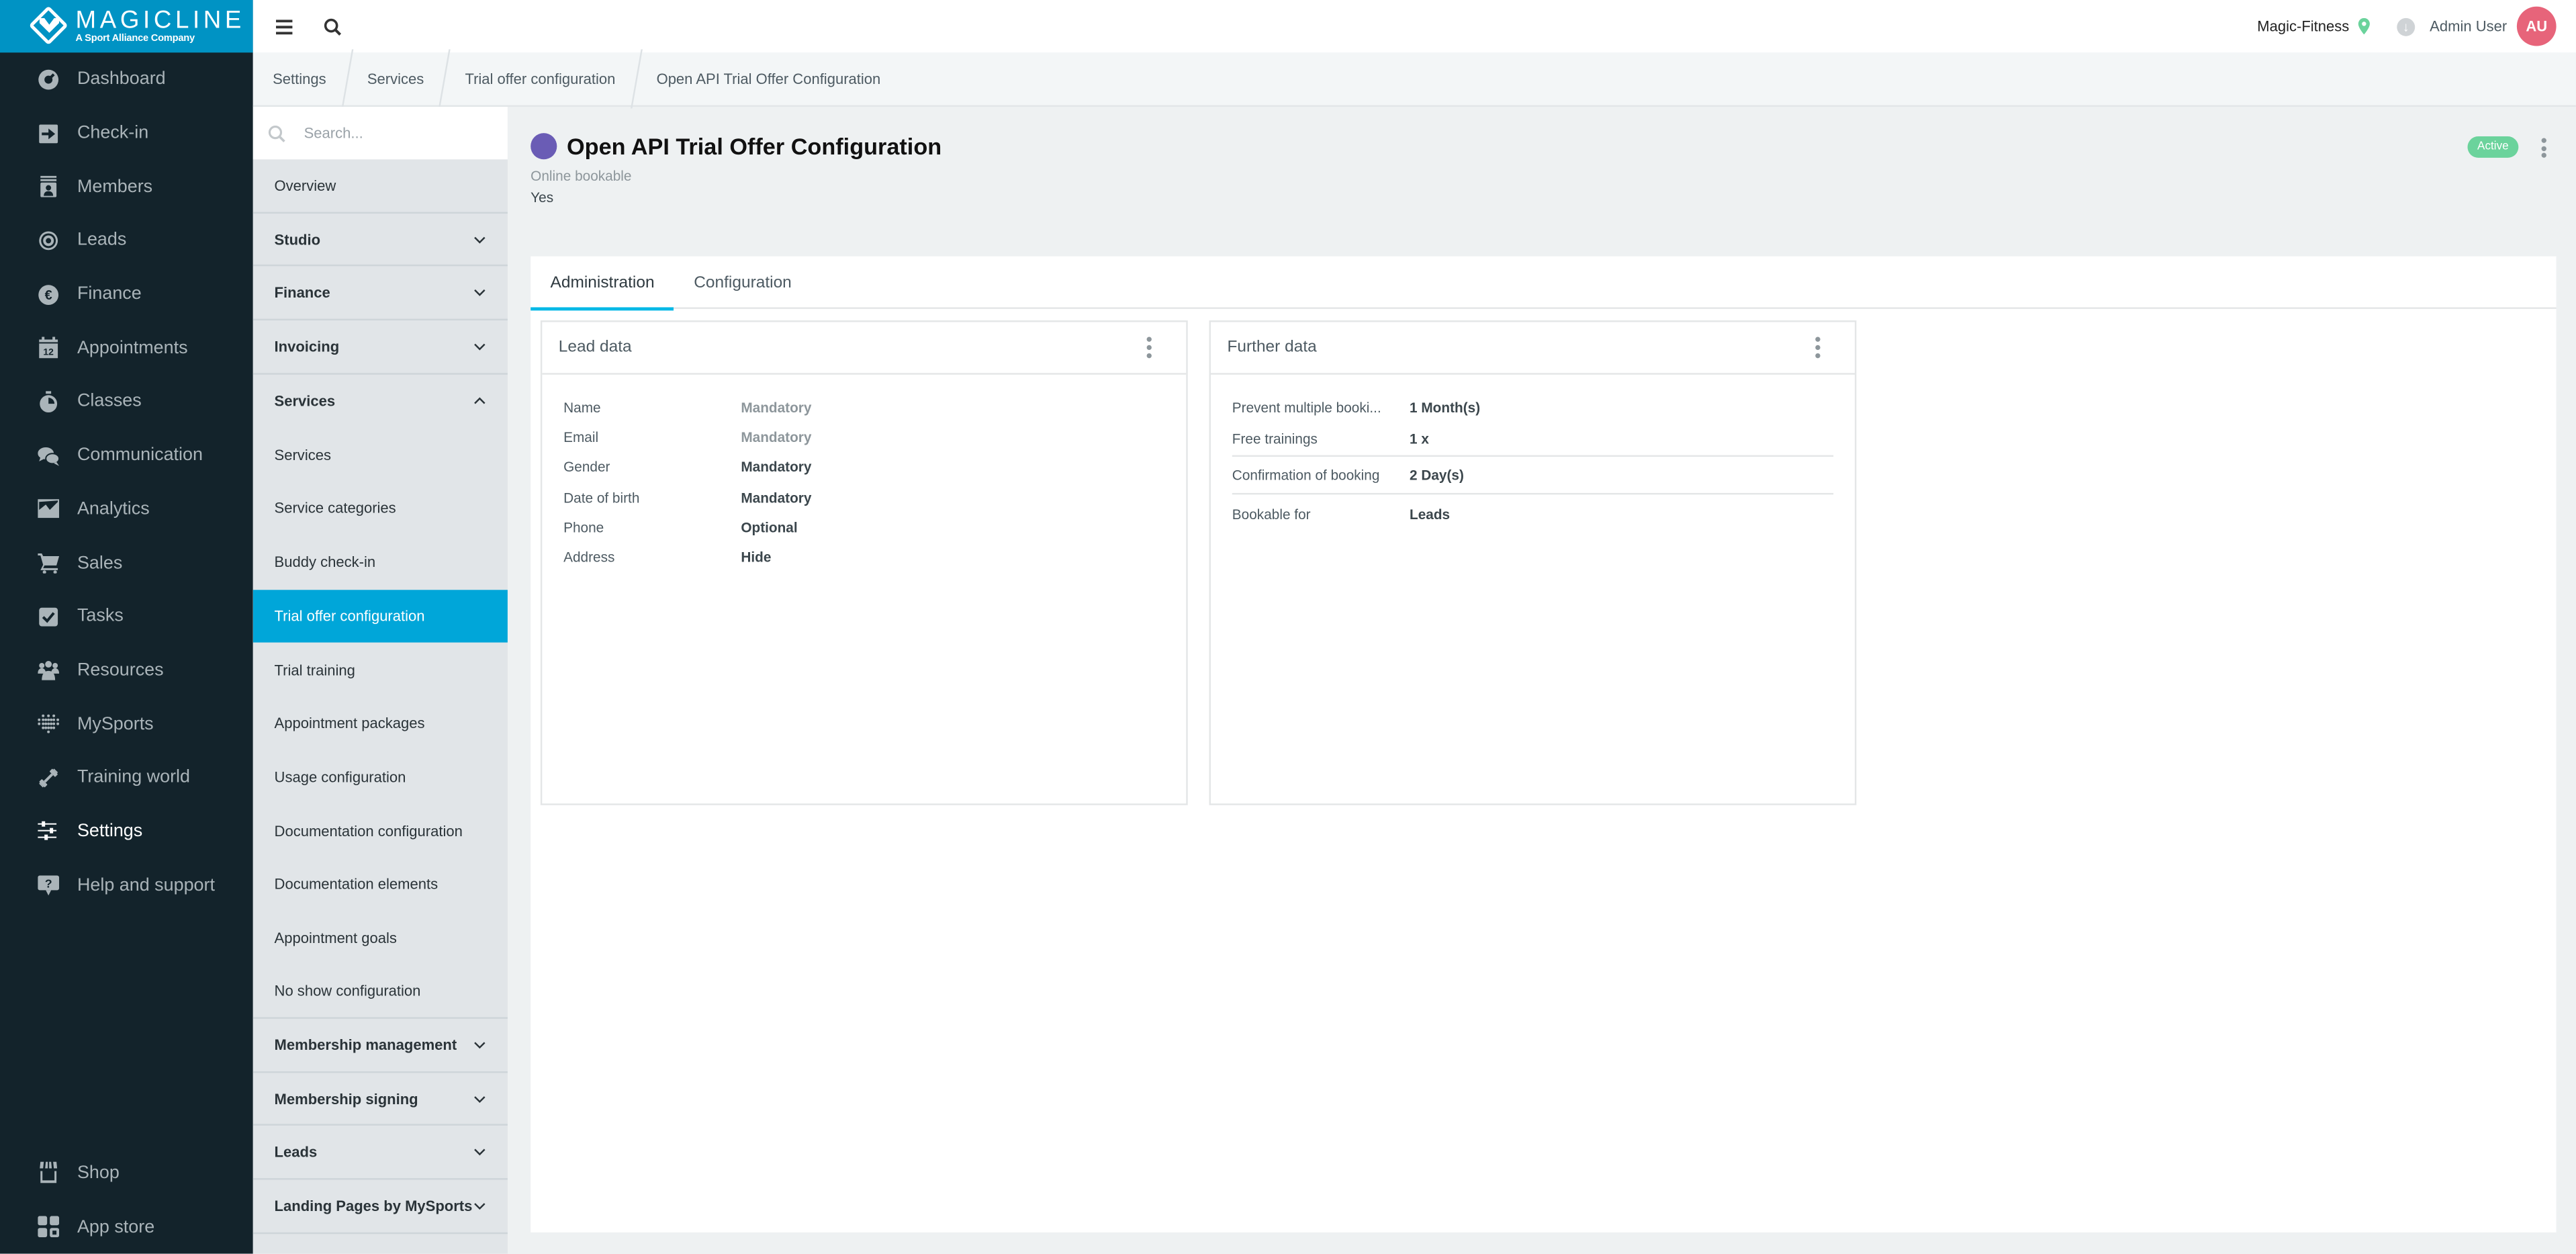 The image size is (2576, 1254). Describe the element at coordinates (365, 1044) in the screenshot. I see `section-label: Membership management` at that location.